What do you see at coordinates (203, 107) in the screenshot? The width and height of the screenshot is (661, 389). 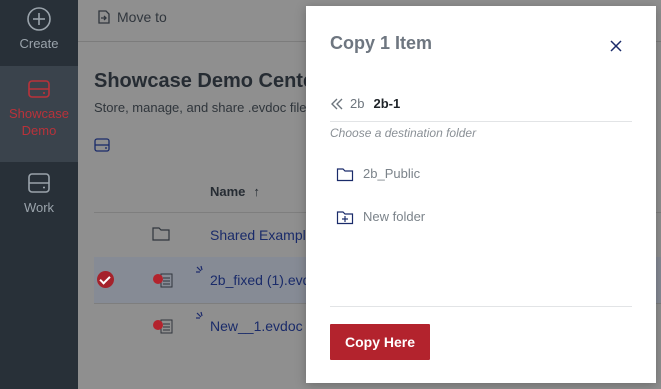 I see `page-subtitle: Store, manage, and share .evdoc files` at bounding box center [203, 107].